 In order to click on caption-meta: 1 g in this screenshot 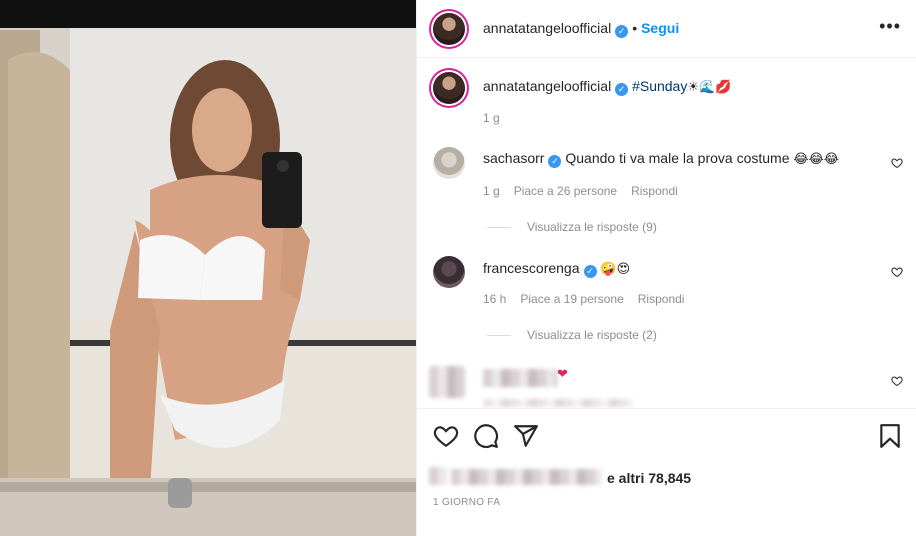, I will do `click(498, 118)`.